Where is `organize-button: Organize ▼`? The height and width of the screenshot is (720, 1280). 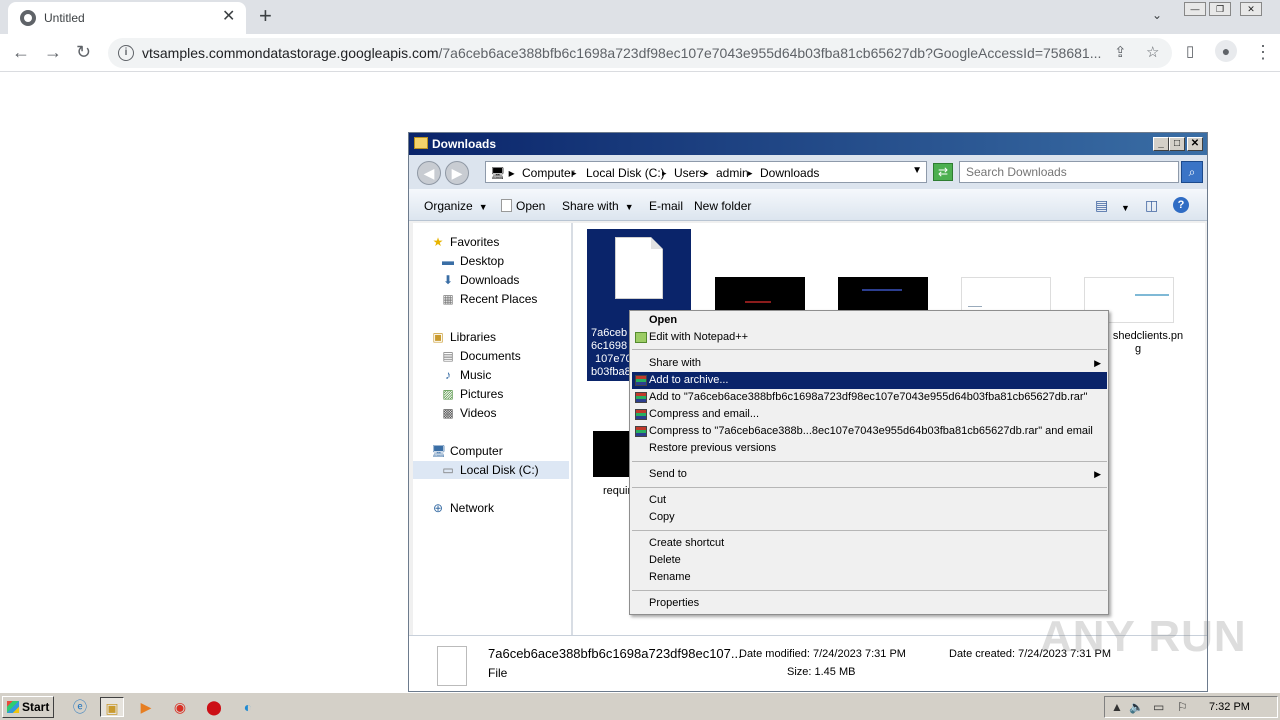
organize-button: Organize ▼ is located at coordinates (456, 206).